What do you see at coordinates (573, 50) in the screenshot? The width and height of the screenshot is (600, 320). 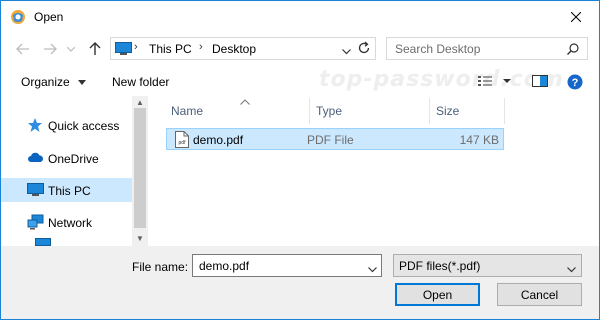 I see `search-icon` at bounding box center [573, 50].